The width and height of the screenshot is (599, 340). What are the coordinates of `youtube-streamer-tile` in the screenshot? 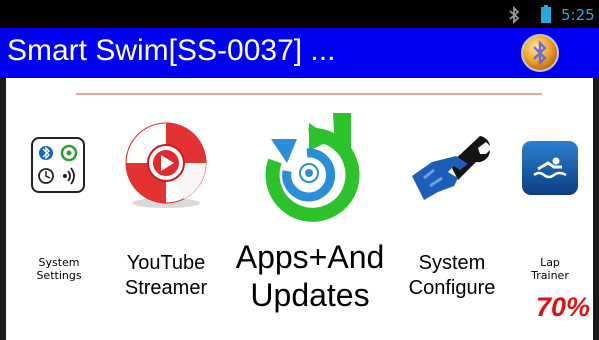 It's located at (166, 166).